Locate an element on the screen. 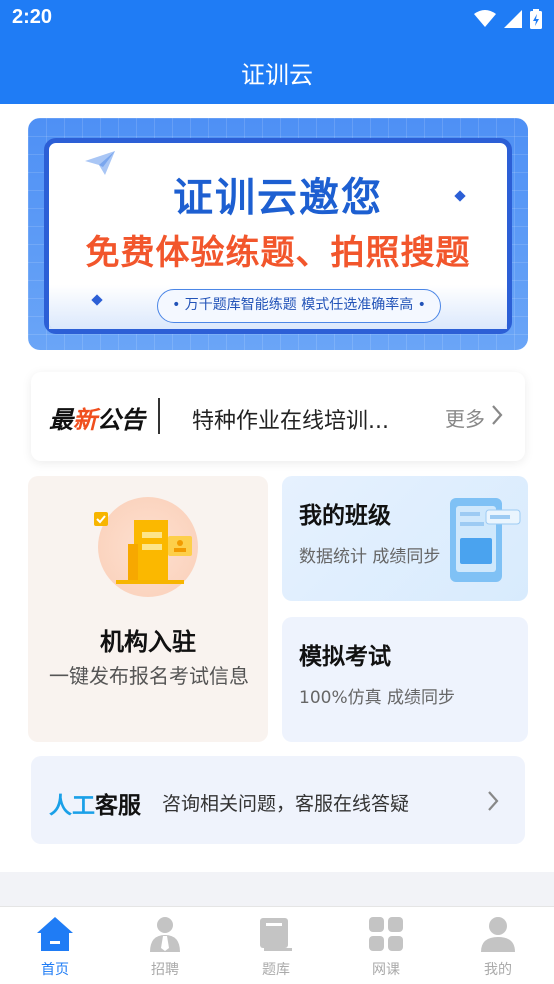 This screenshot has width=554, height=984. tab-recruit: 招聘 is located at coordinates (165, 945).